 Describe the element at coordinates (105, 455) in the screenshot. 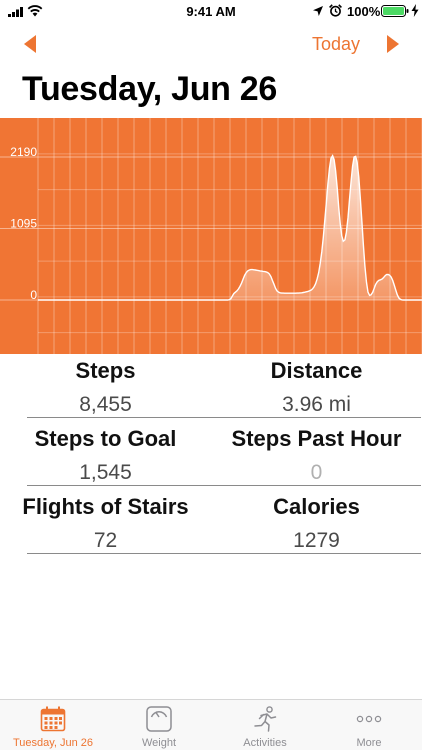

I see `stat-steps-to-goal: Steps to Goal 1,545` at that location.